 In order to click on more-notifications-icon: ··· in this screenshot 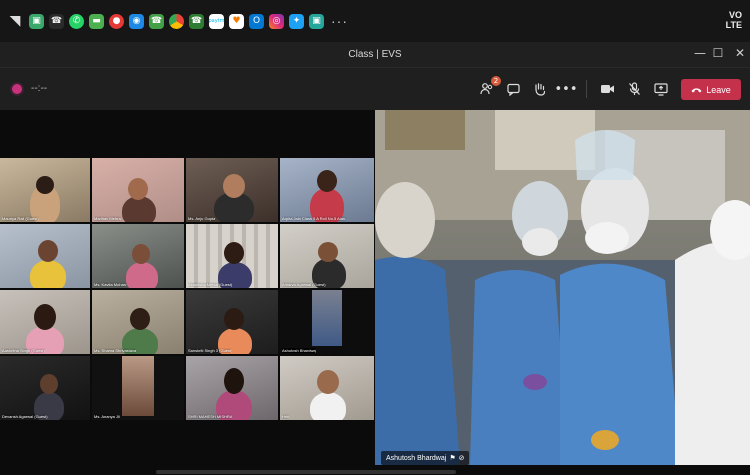, I will do `click(339, 21)`.